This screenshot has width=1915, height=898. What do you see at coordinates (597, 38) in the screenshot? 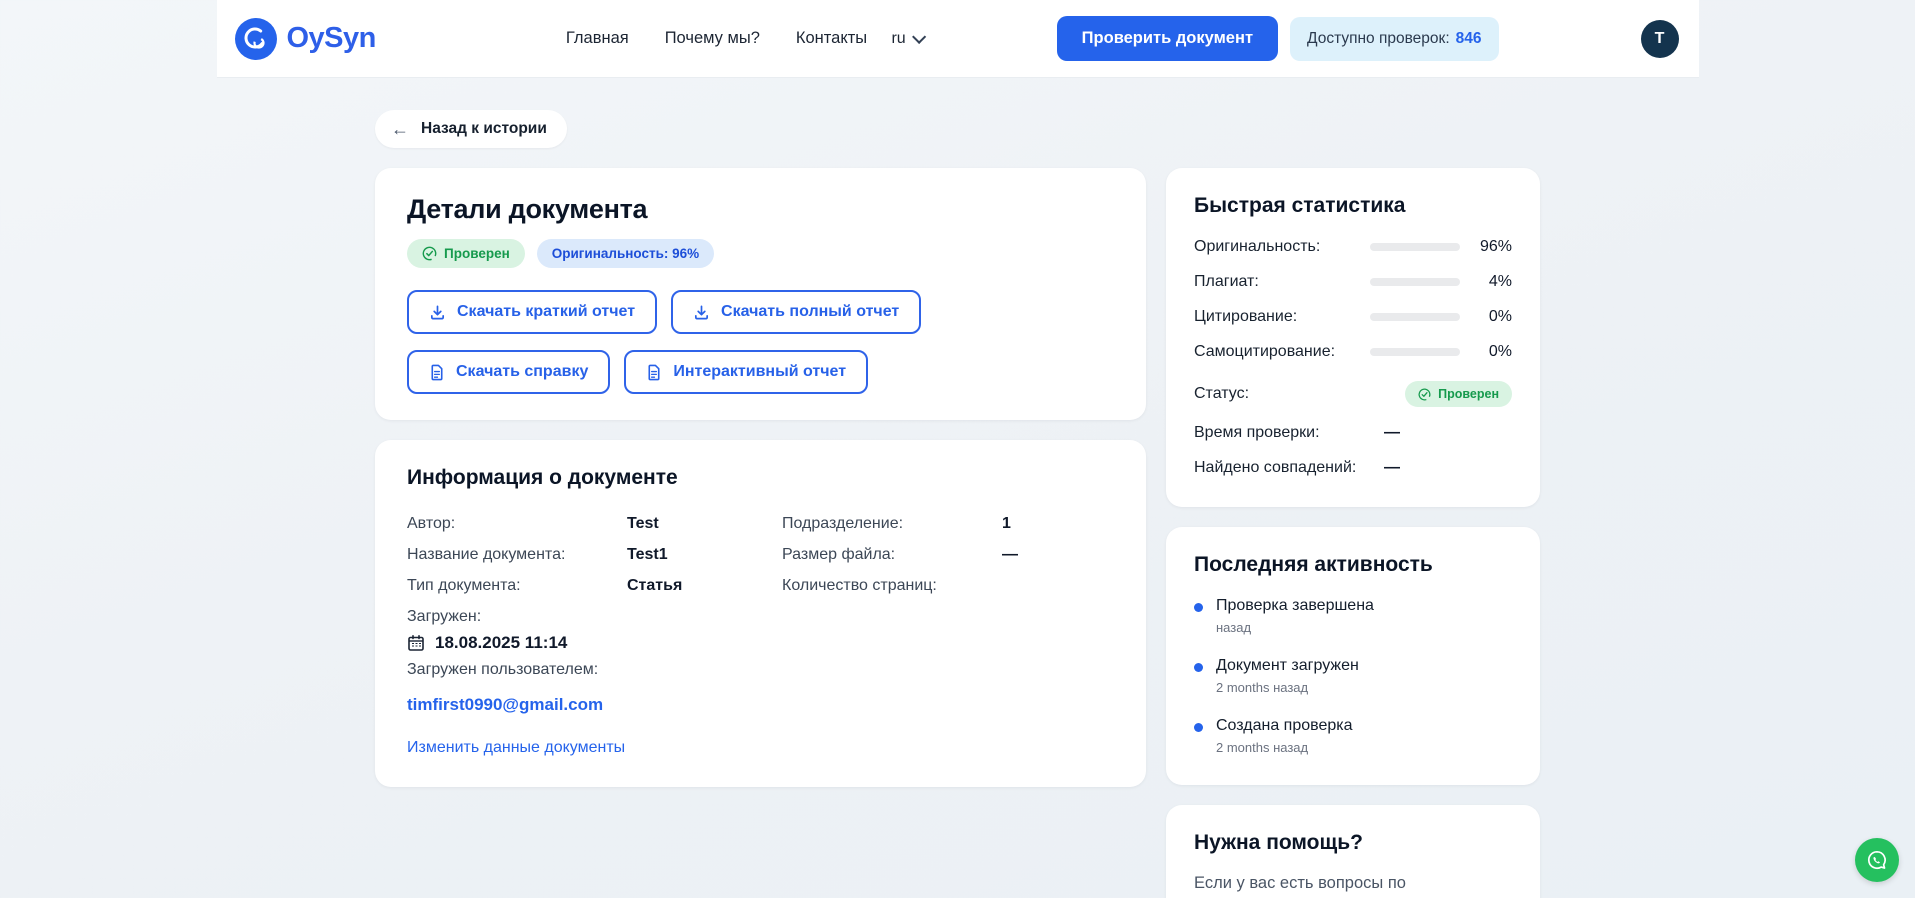
I see `nav-item: Главная` at bounding box center [597, 38].